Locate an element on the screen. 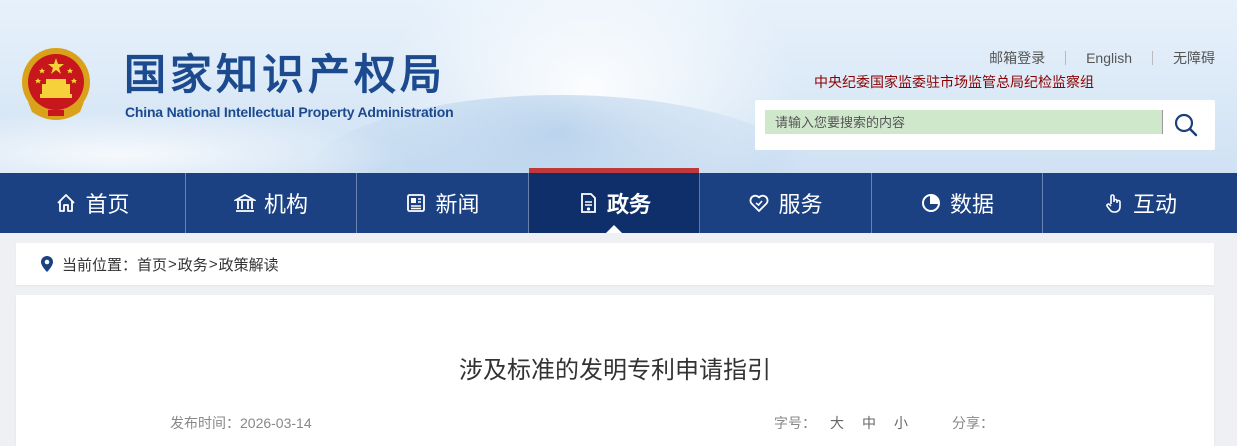  nav-item-government-affairs: 政务 is located at coordinates (614, 200).